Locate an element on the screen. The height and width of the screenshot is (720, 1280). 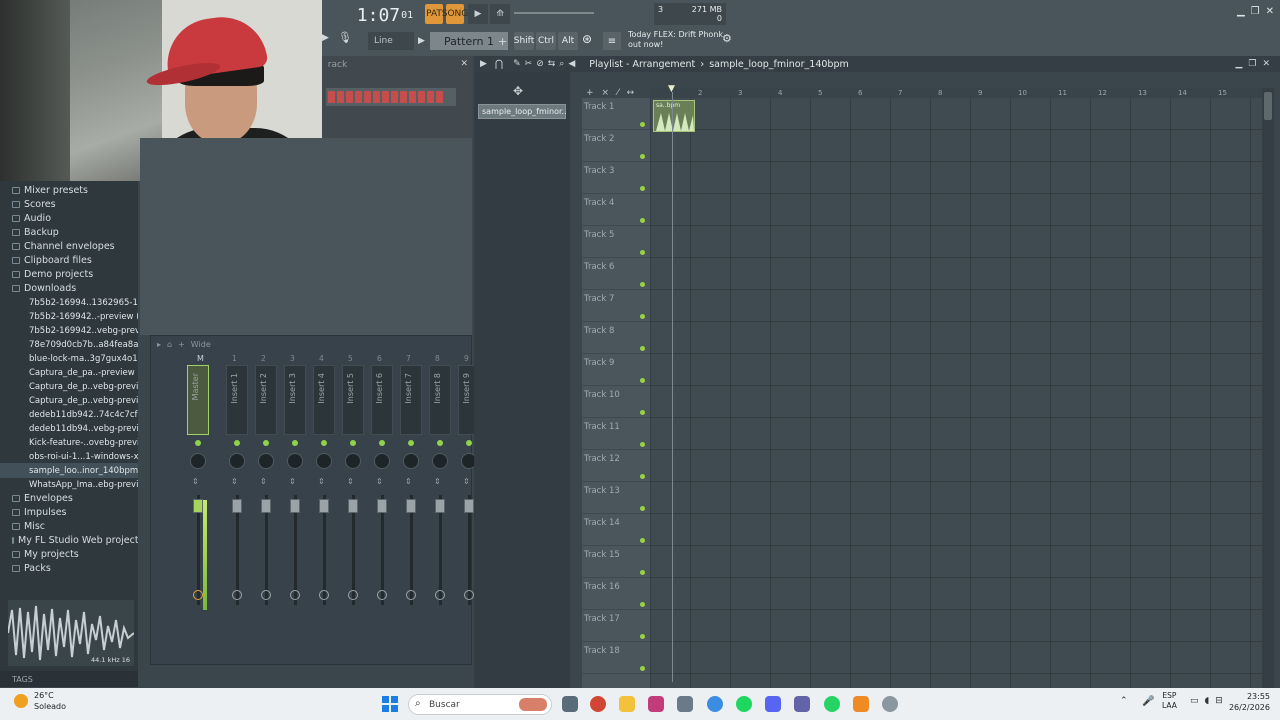
mixer-mode-label: Wide is located at coordinates (201, 344).